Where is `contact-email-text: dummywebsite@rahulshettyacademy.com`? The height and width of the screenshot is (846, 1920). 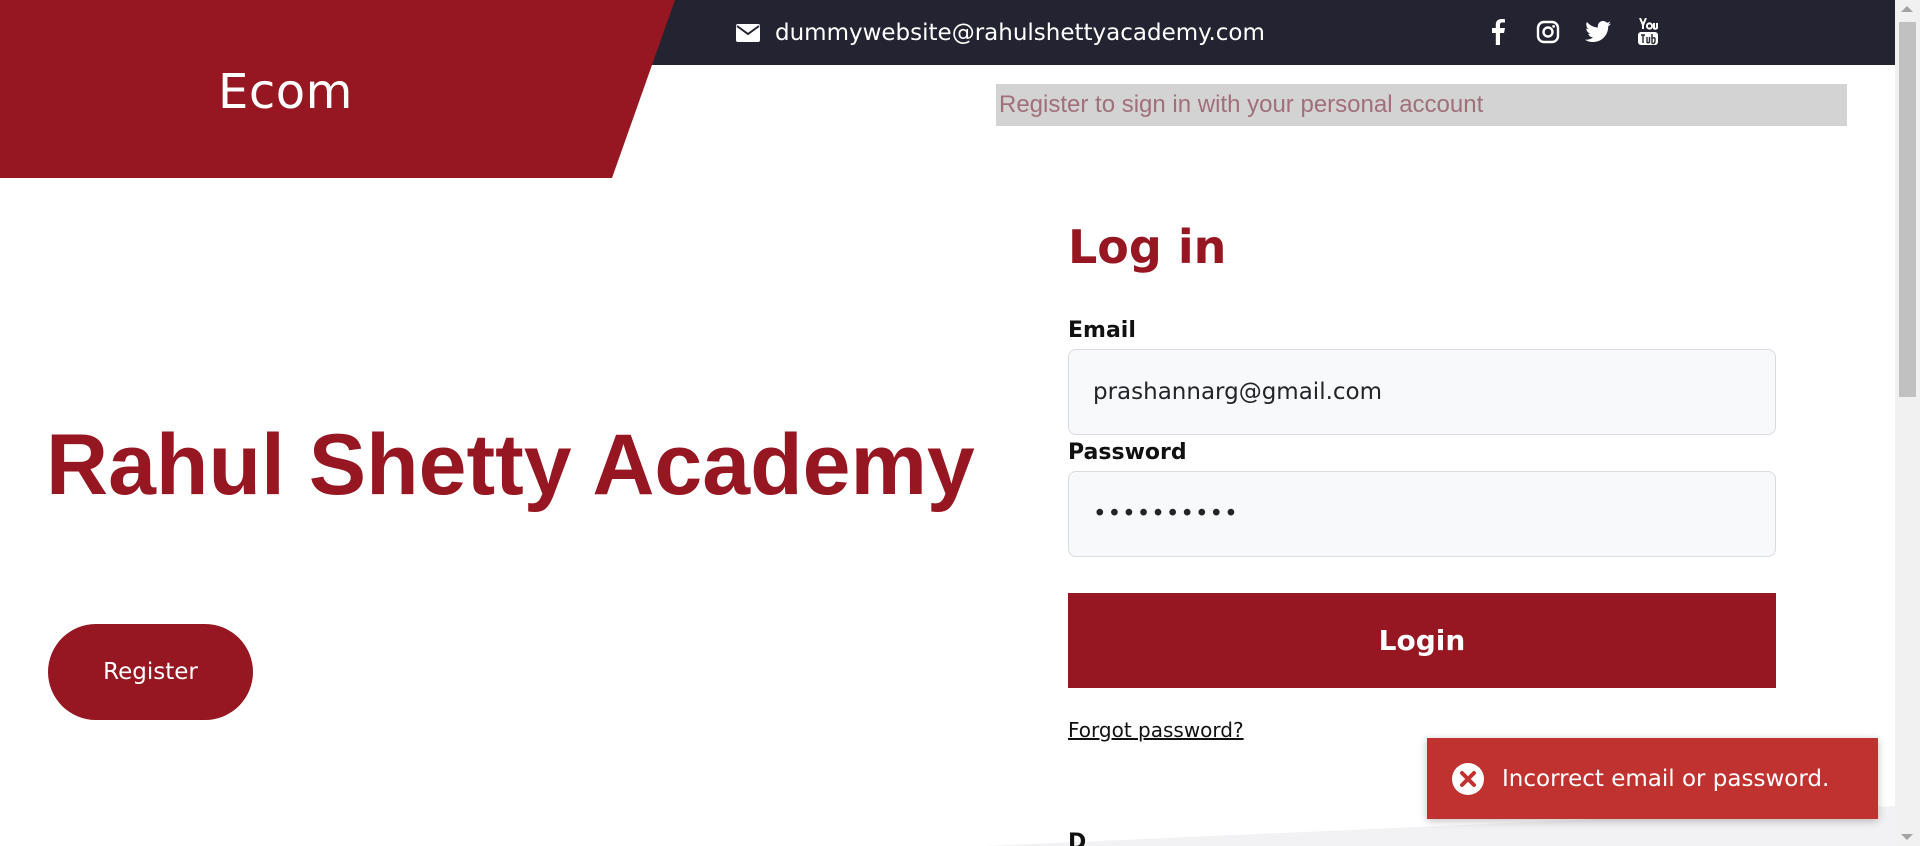
contact-email-text: dummywebsite@rahulshettyacademy.com is located at coordinates (1020, 33).